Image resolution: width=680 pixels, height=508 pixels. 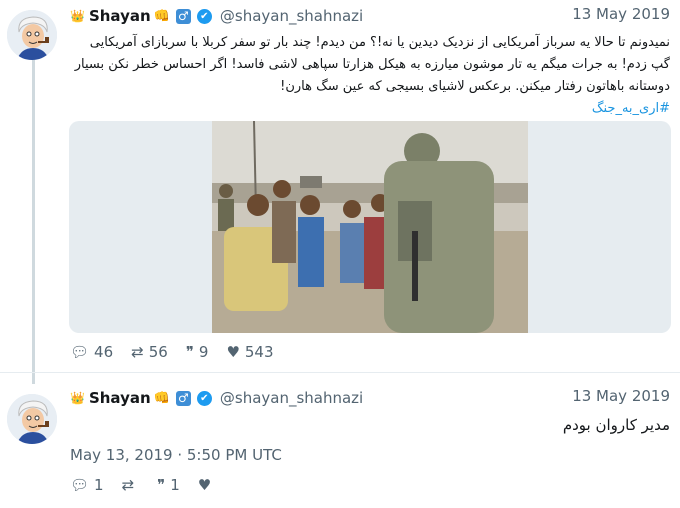 I want to click on like-button: ♥ 543, so click(x=249, y=352).